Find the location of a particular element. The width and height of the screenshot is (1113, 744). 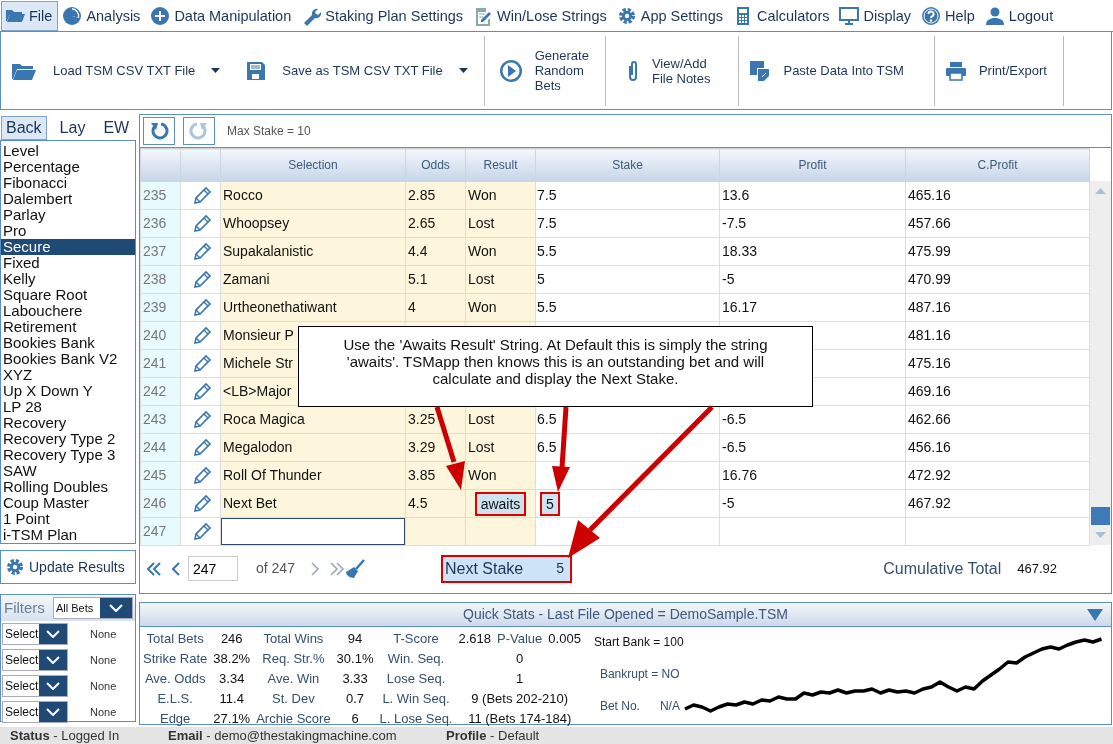

page-field: 247 is located at coordinates (213, 568).